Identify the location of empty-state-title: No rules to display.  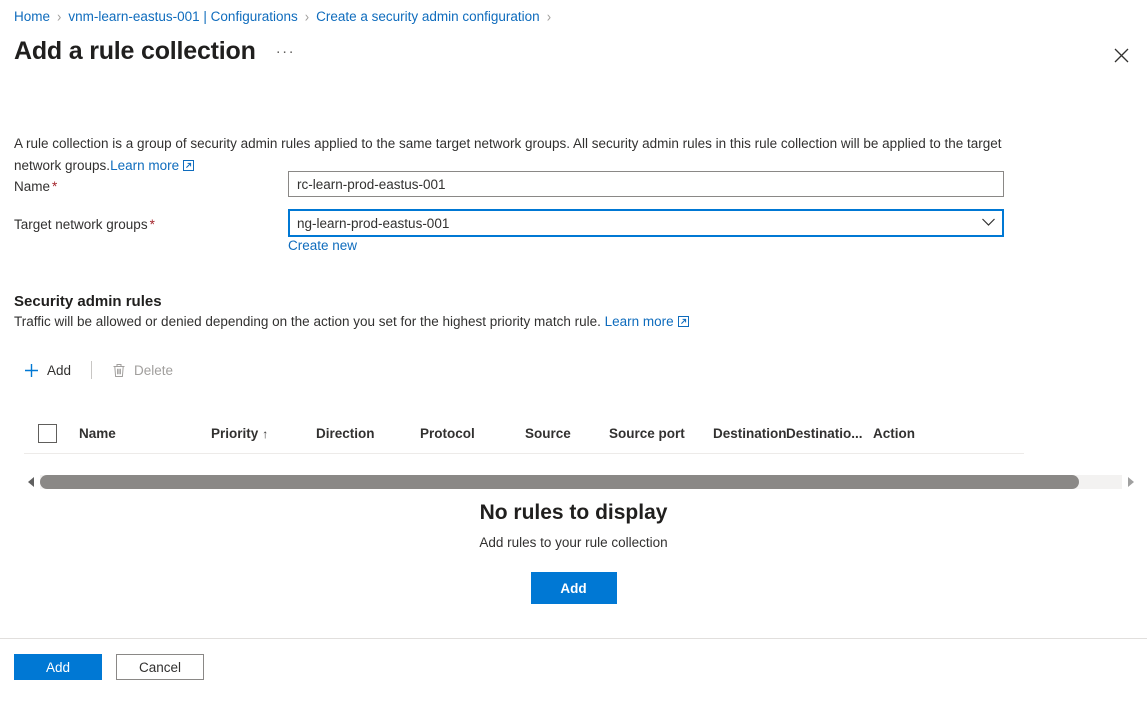
(573, 512).